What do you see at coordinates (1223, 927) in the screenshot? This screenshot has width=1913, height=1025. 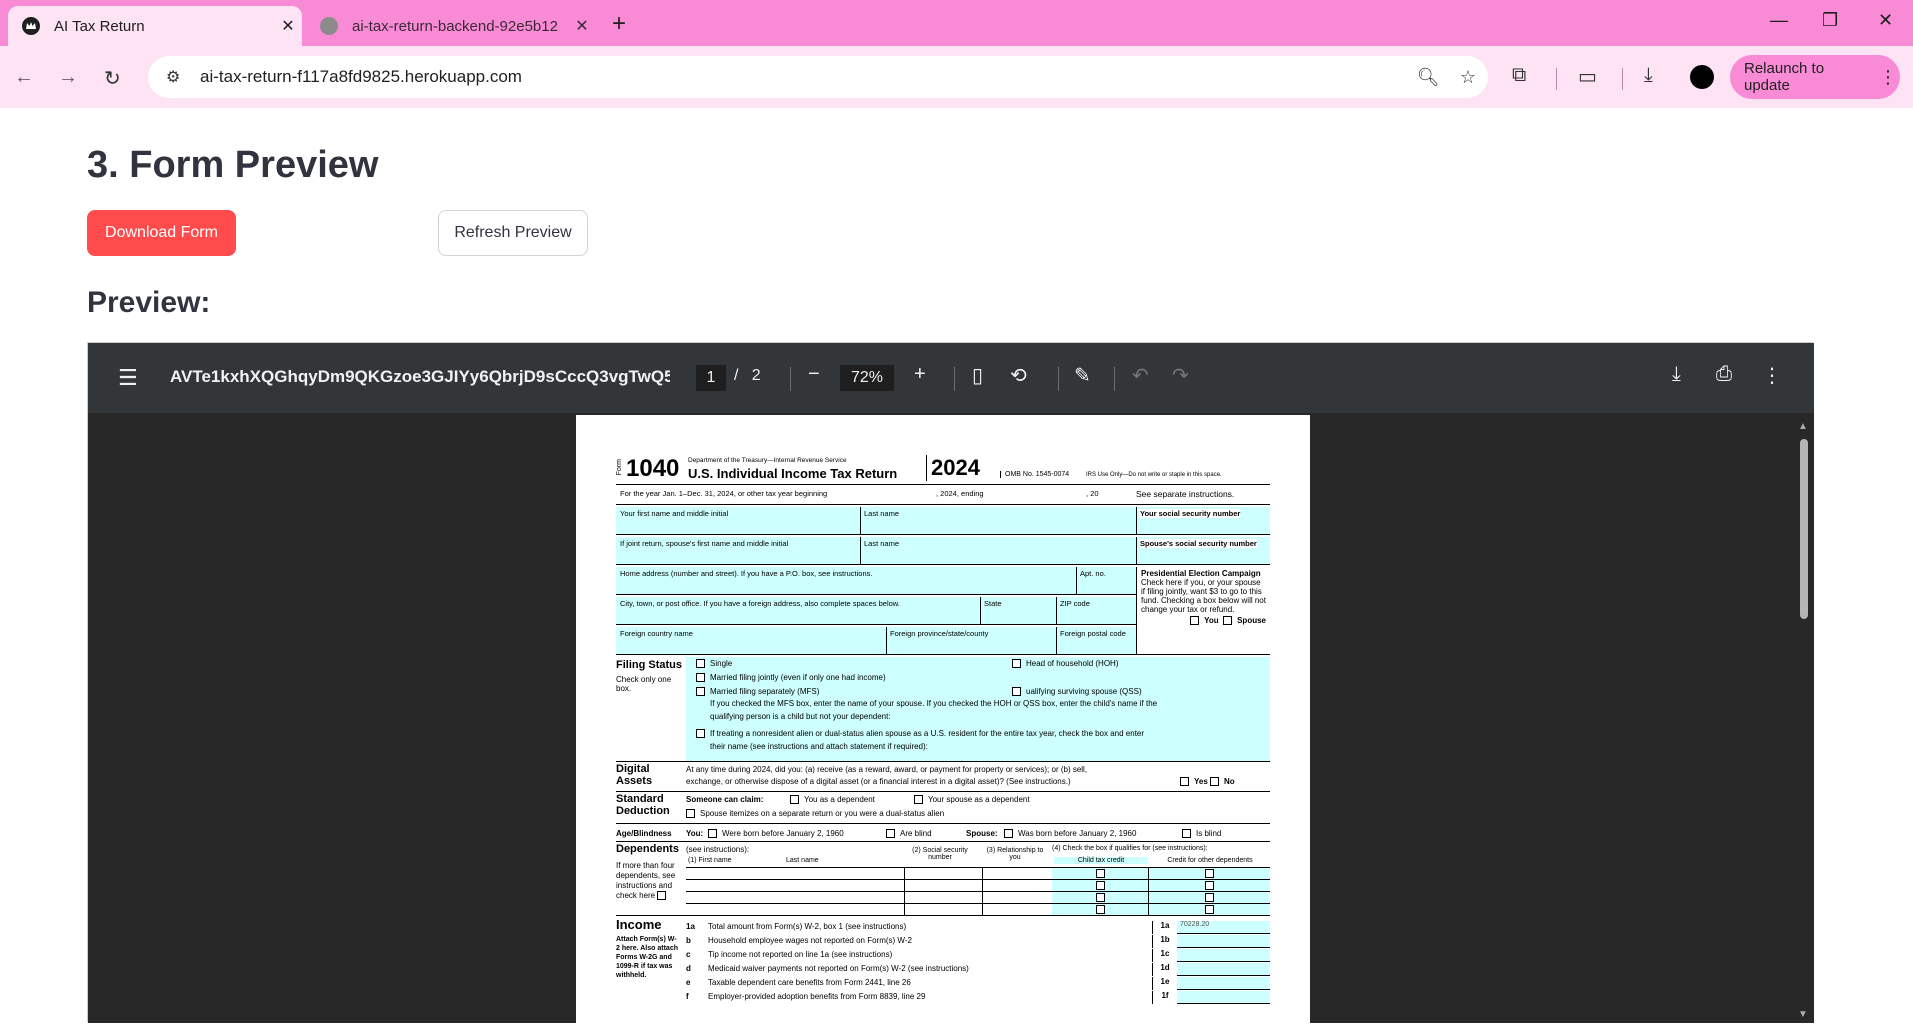 I see `line-amount-field: 70228.20` at bounding box center [1223, 927].